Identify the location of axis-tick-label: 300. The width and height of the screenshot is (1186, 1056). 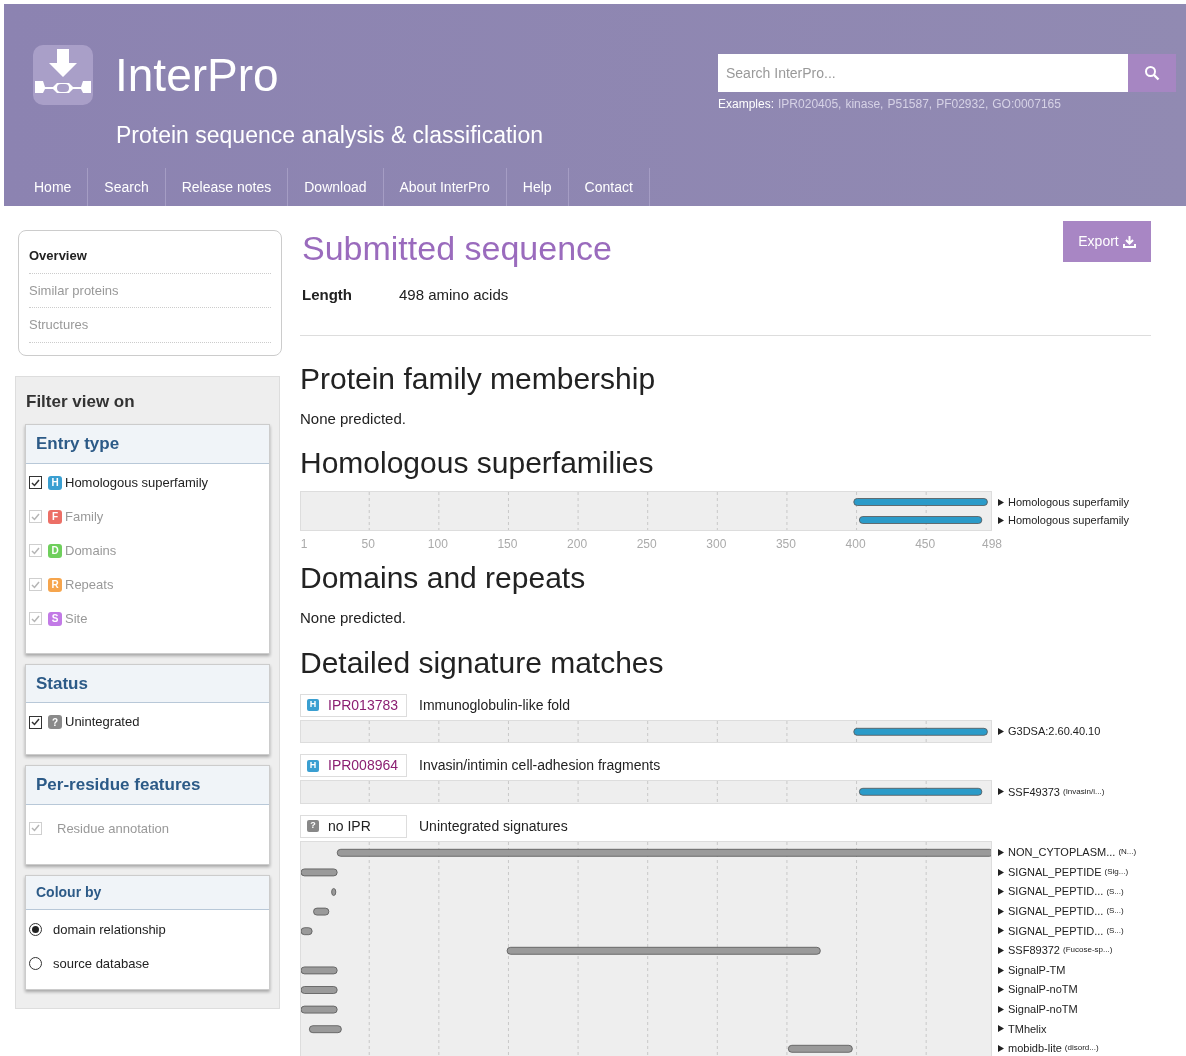
(716, 544).